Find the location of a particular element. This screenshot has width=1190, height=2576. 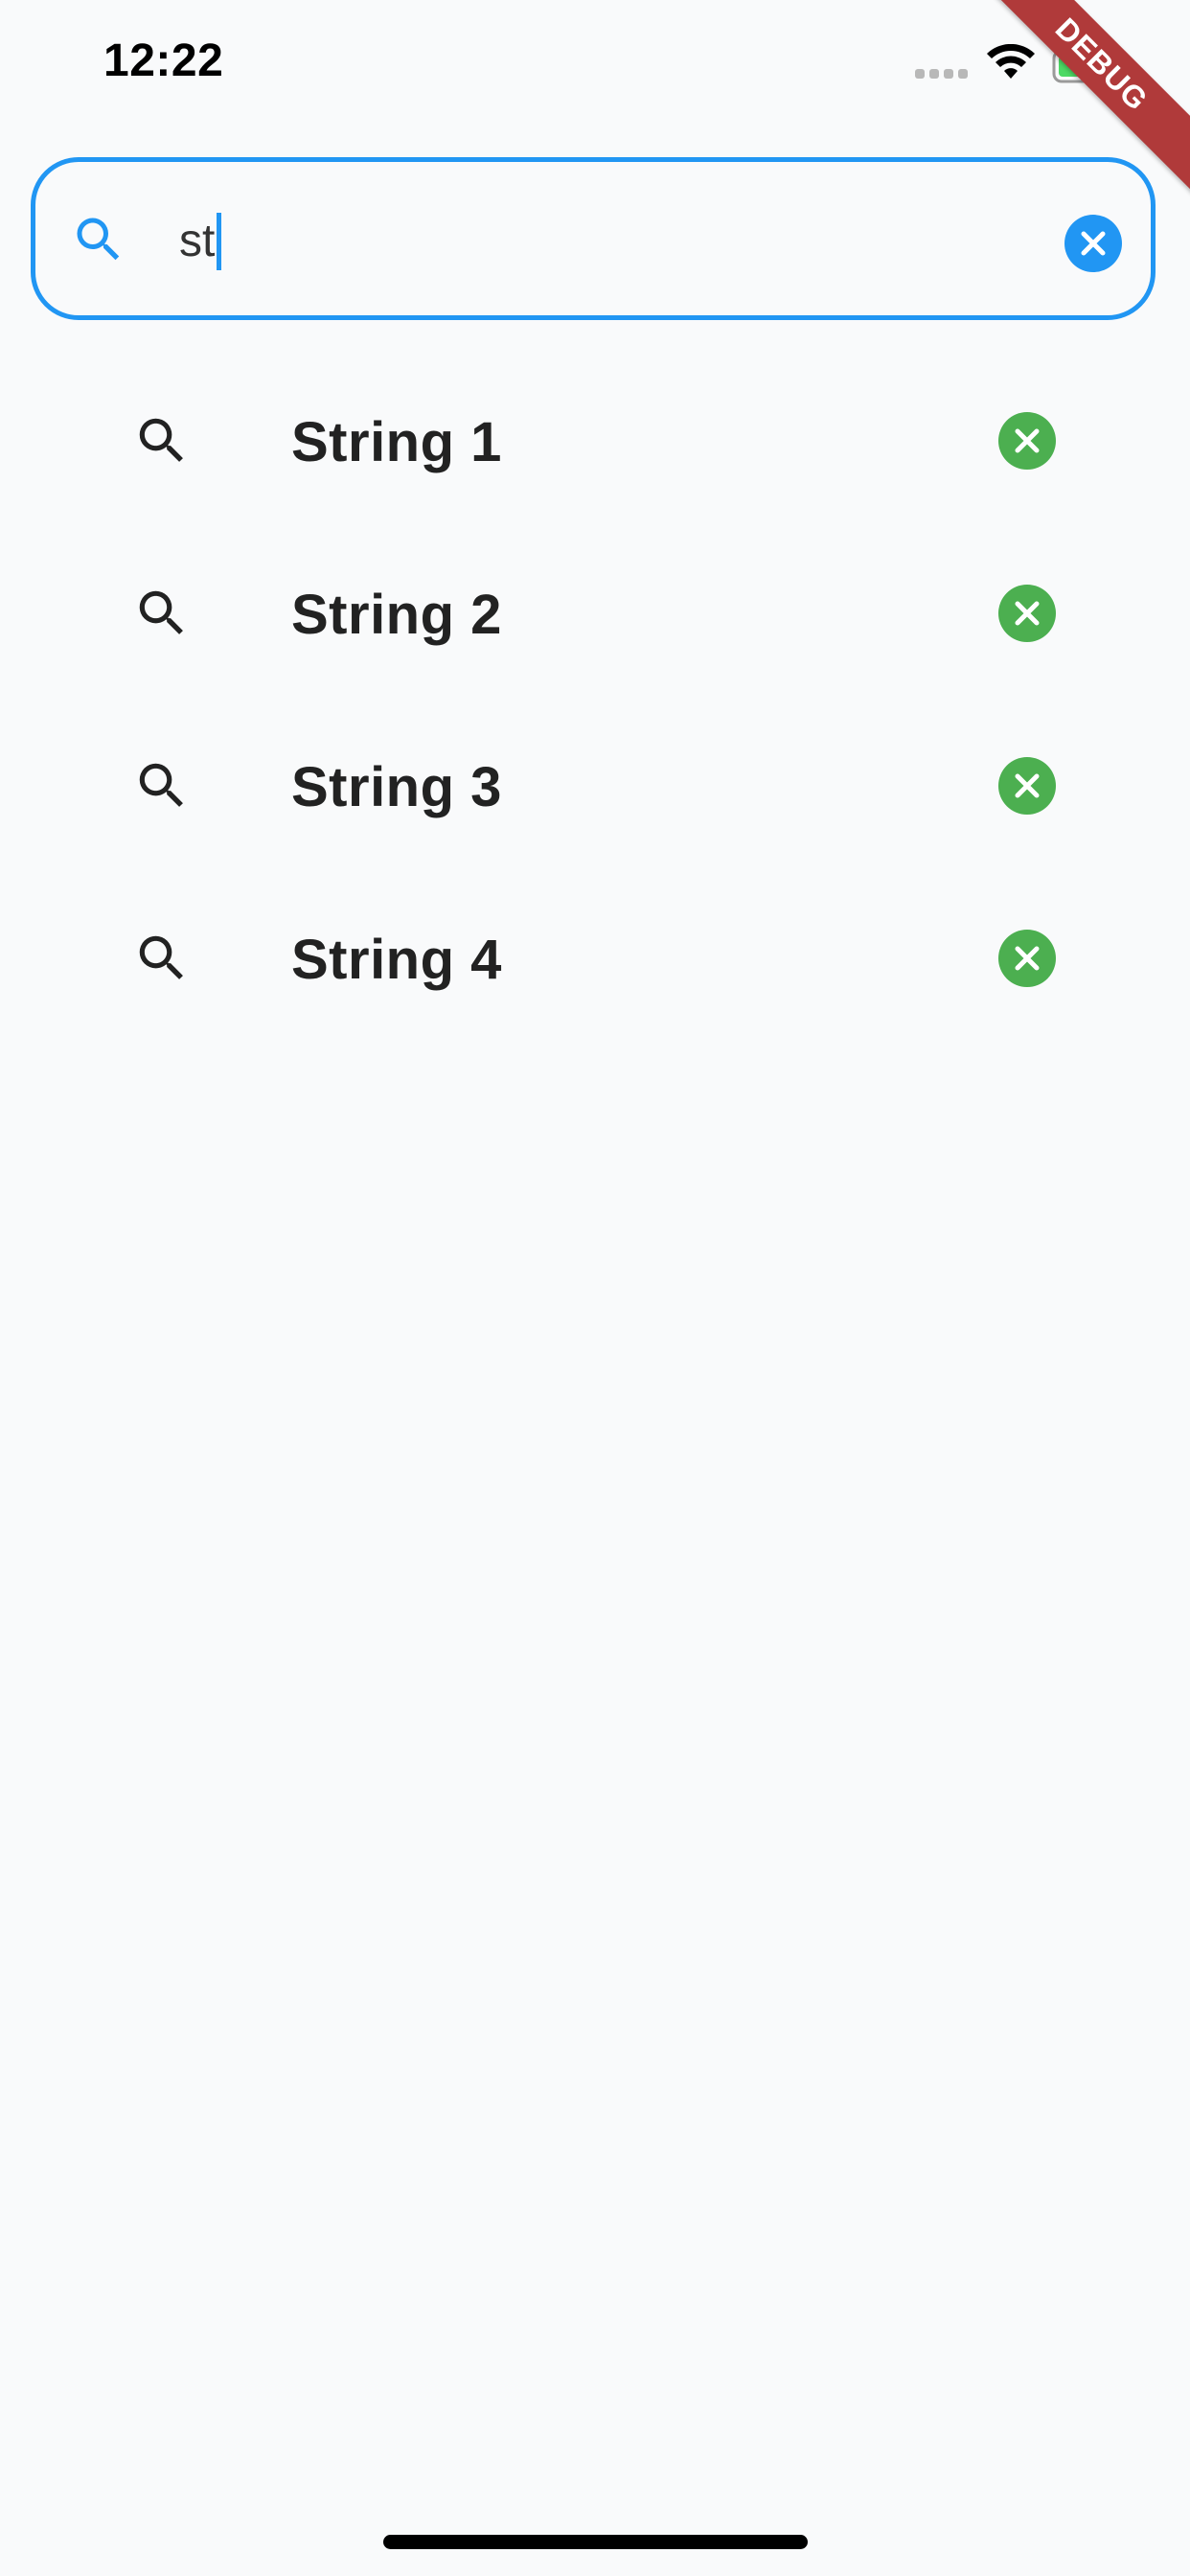

list-item-label: String 4 is located at coordinates (397, 960).